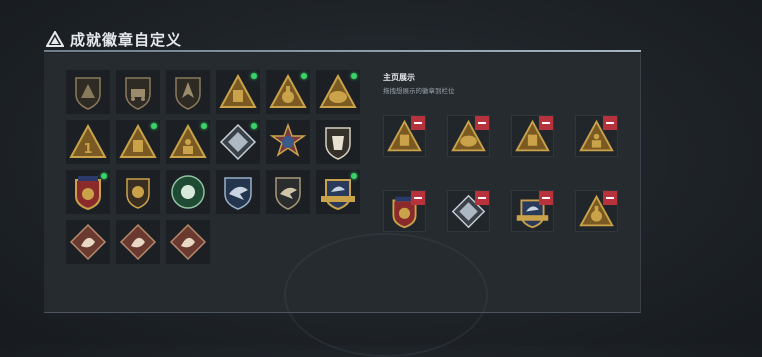  I want to click on diamond-beast-badge-icon, so click(88, 242).